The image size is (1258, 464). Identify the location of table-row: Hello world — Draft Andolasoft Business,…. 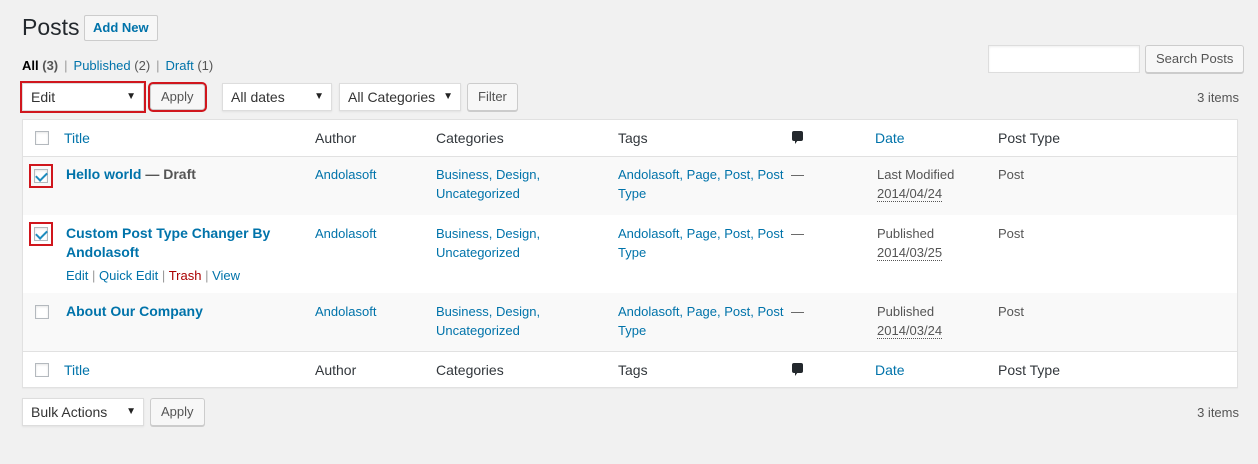
(630, 186).